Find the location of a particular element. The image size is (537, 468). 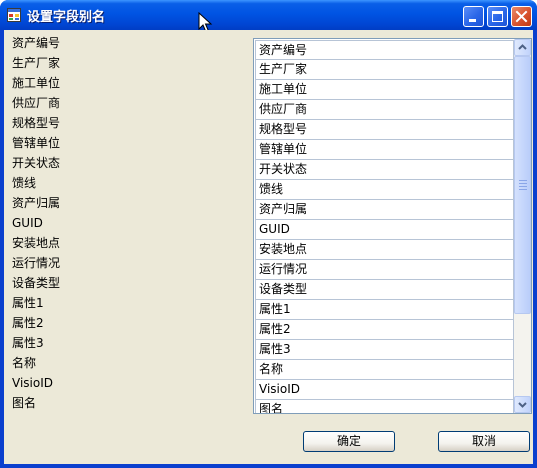

alias-input: 供应厂商 is located at coordinates (384, 110).